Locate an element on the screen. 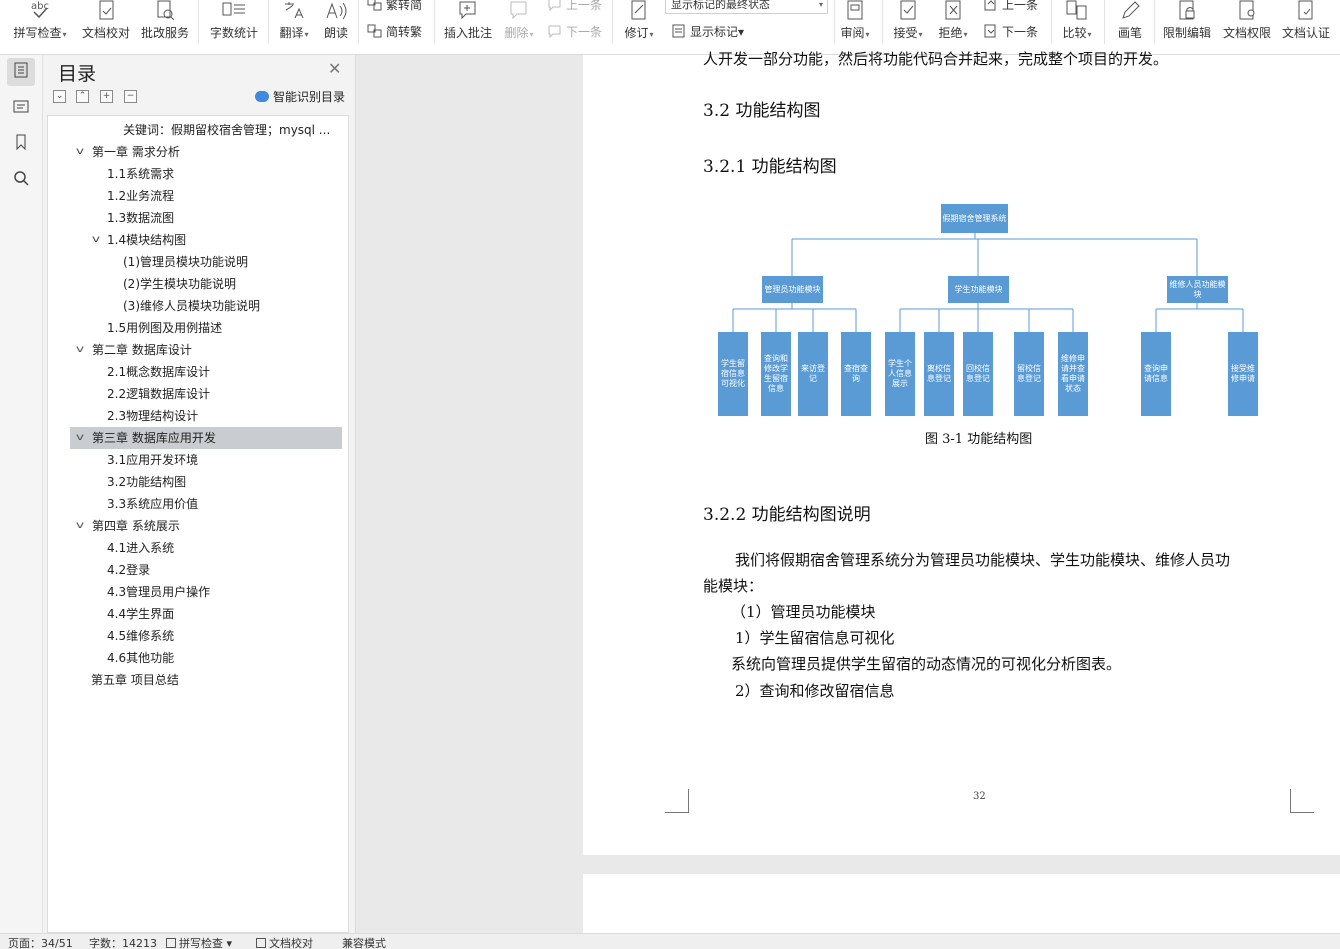  accept-icon is located at coordinates (908, 11).